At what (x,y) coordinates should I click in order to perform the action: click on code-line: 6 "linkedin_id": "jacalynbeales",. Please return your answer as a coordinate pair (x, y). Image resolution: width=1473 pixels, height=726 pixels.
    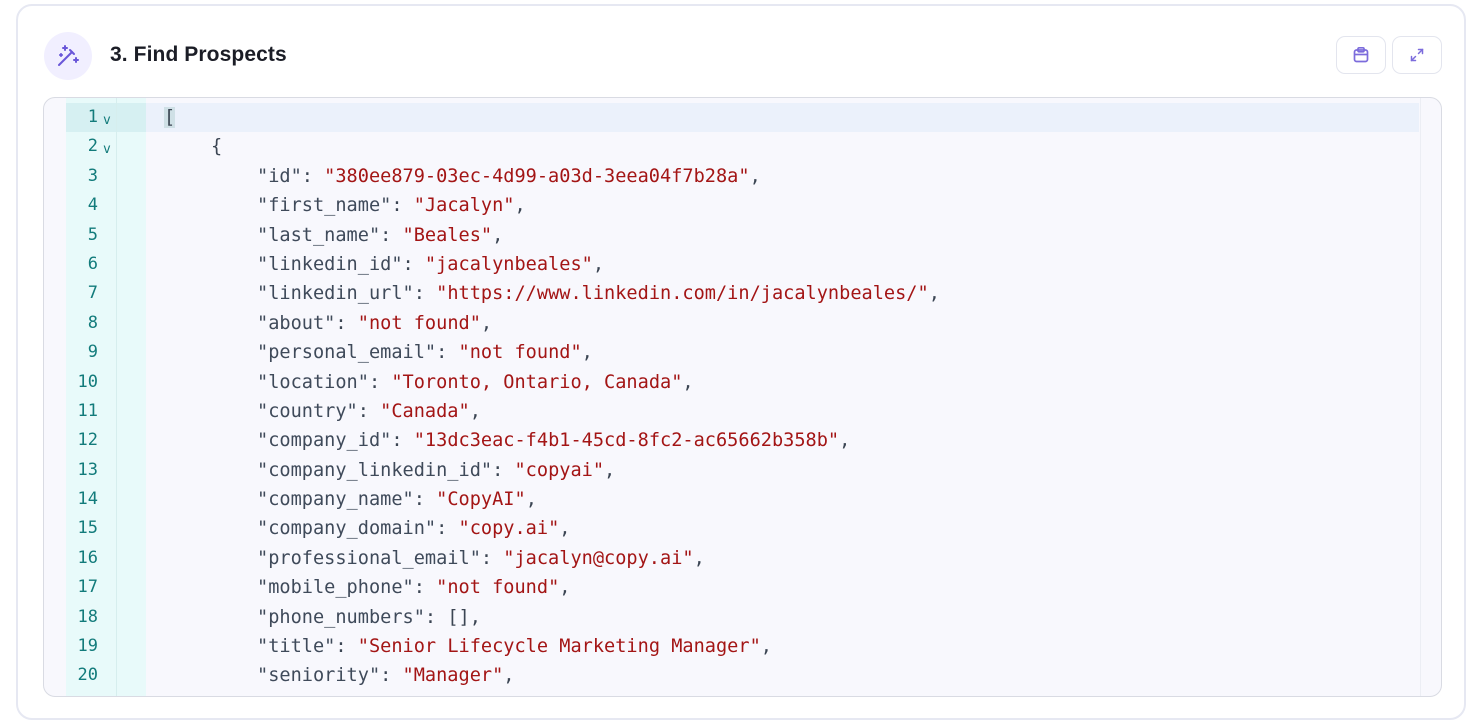
    Looking at the image, I should click on (742, 264).